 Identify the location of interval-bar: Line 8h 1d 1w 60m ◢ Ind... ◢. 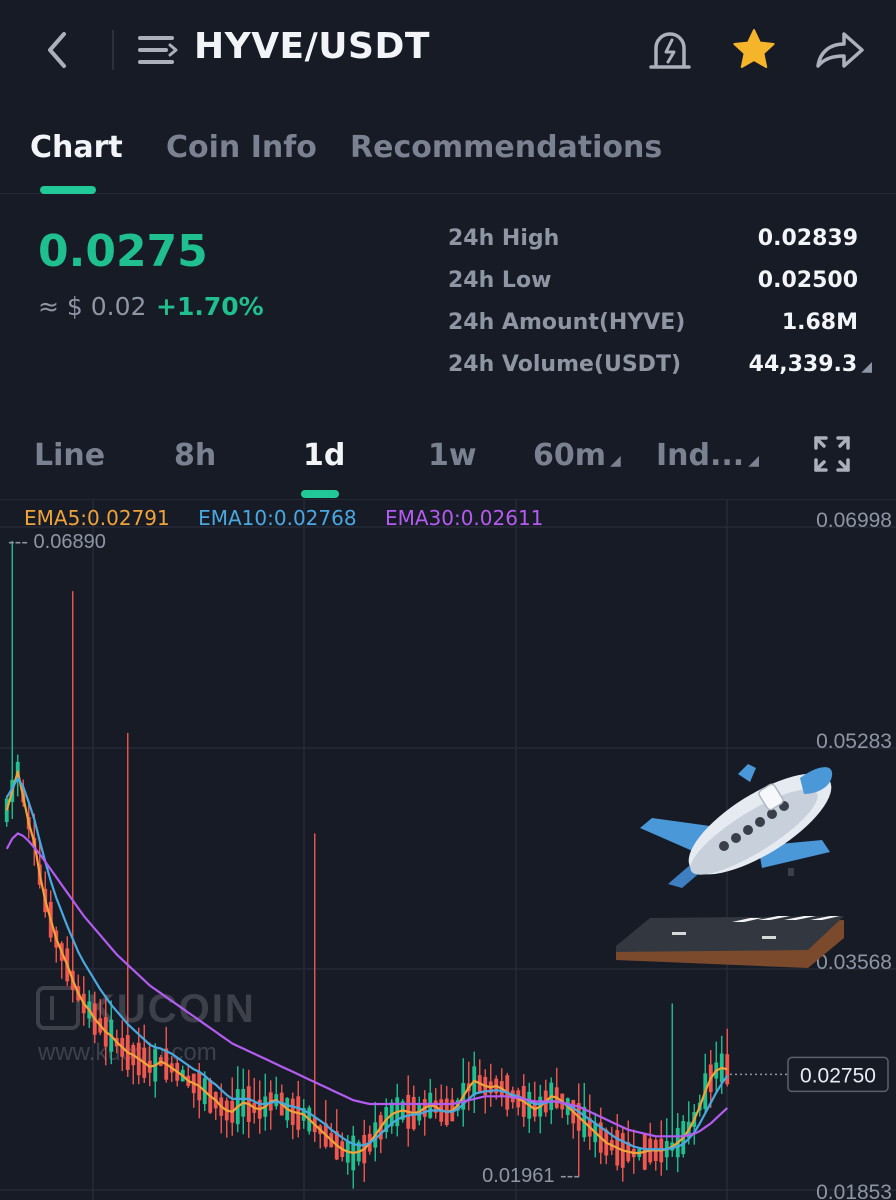
(448, 460).